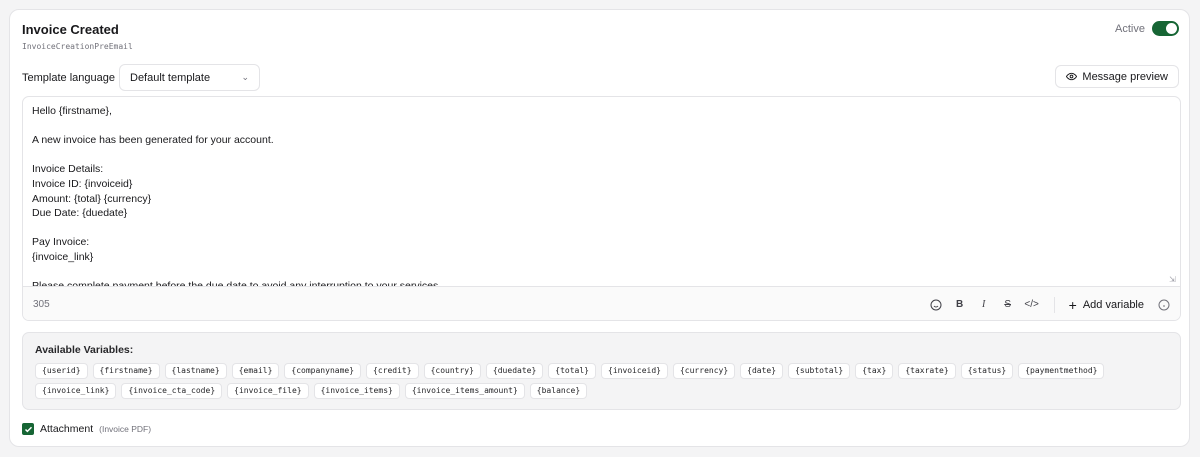 Image resolution: width=1200 pixels, height=457 pixels. Describe the element at coordinates (762, 371) in the screenshot. I see `variable-chip: {date}` at that location.